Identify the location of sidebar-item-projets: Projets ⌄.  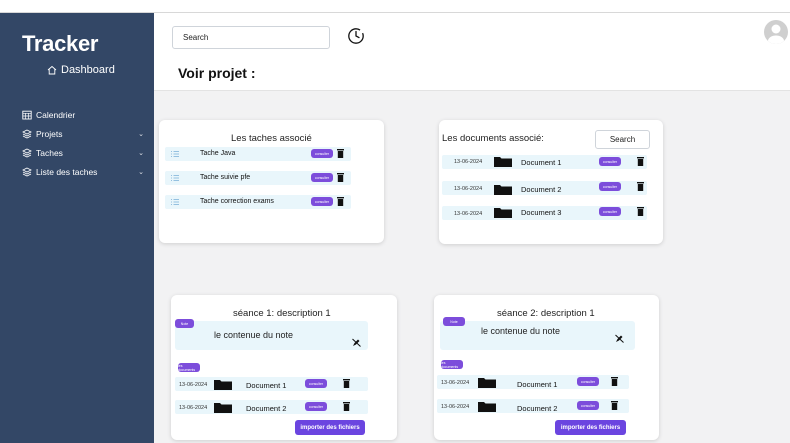
(83, 133).